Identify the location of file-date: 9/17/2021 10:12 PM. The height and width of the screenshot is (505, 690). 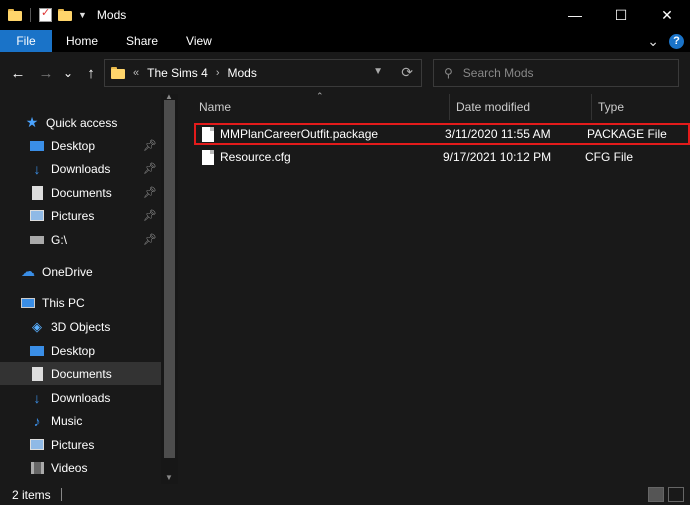
(497, 157).